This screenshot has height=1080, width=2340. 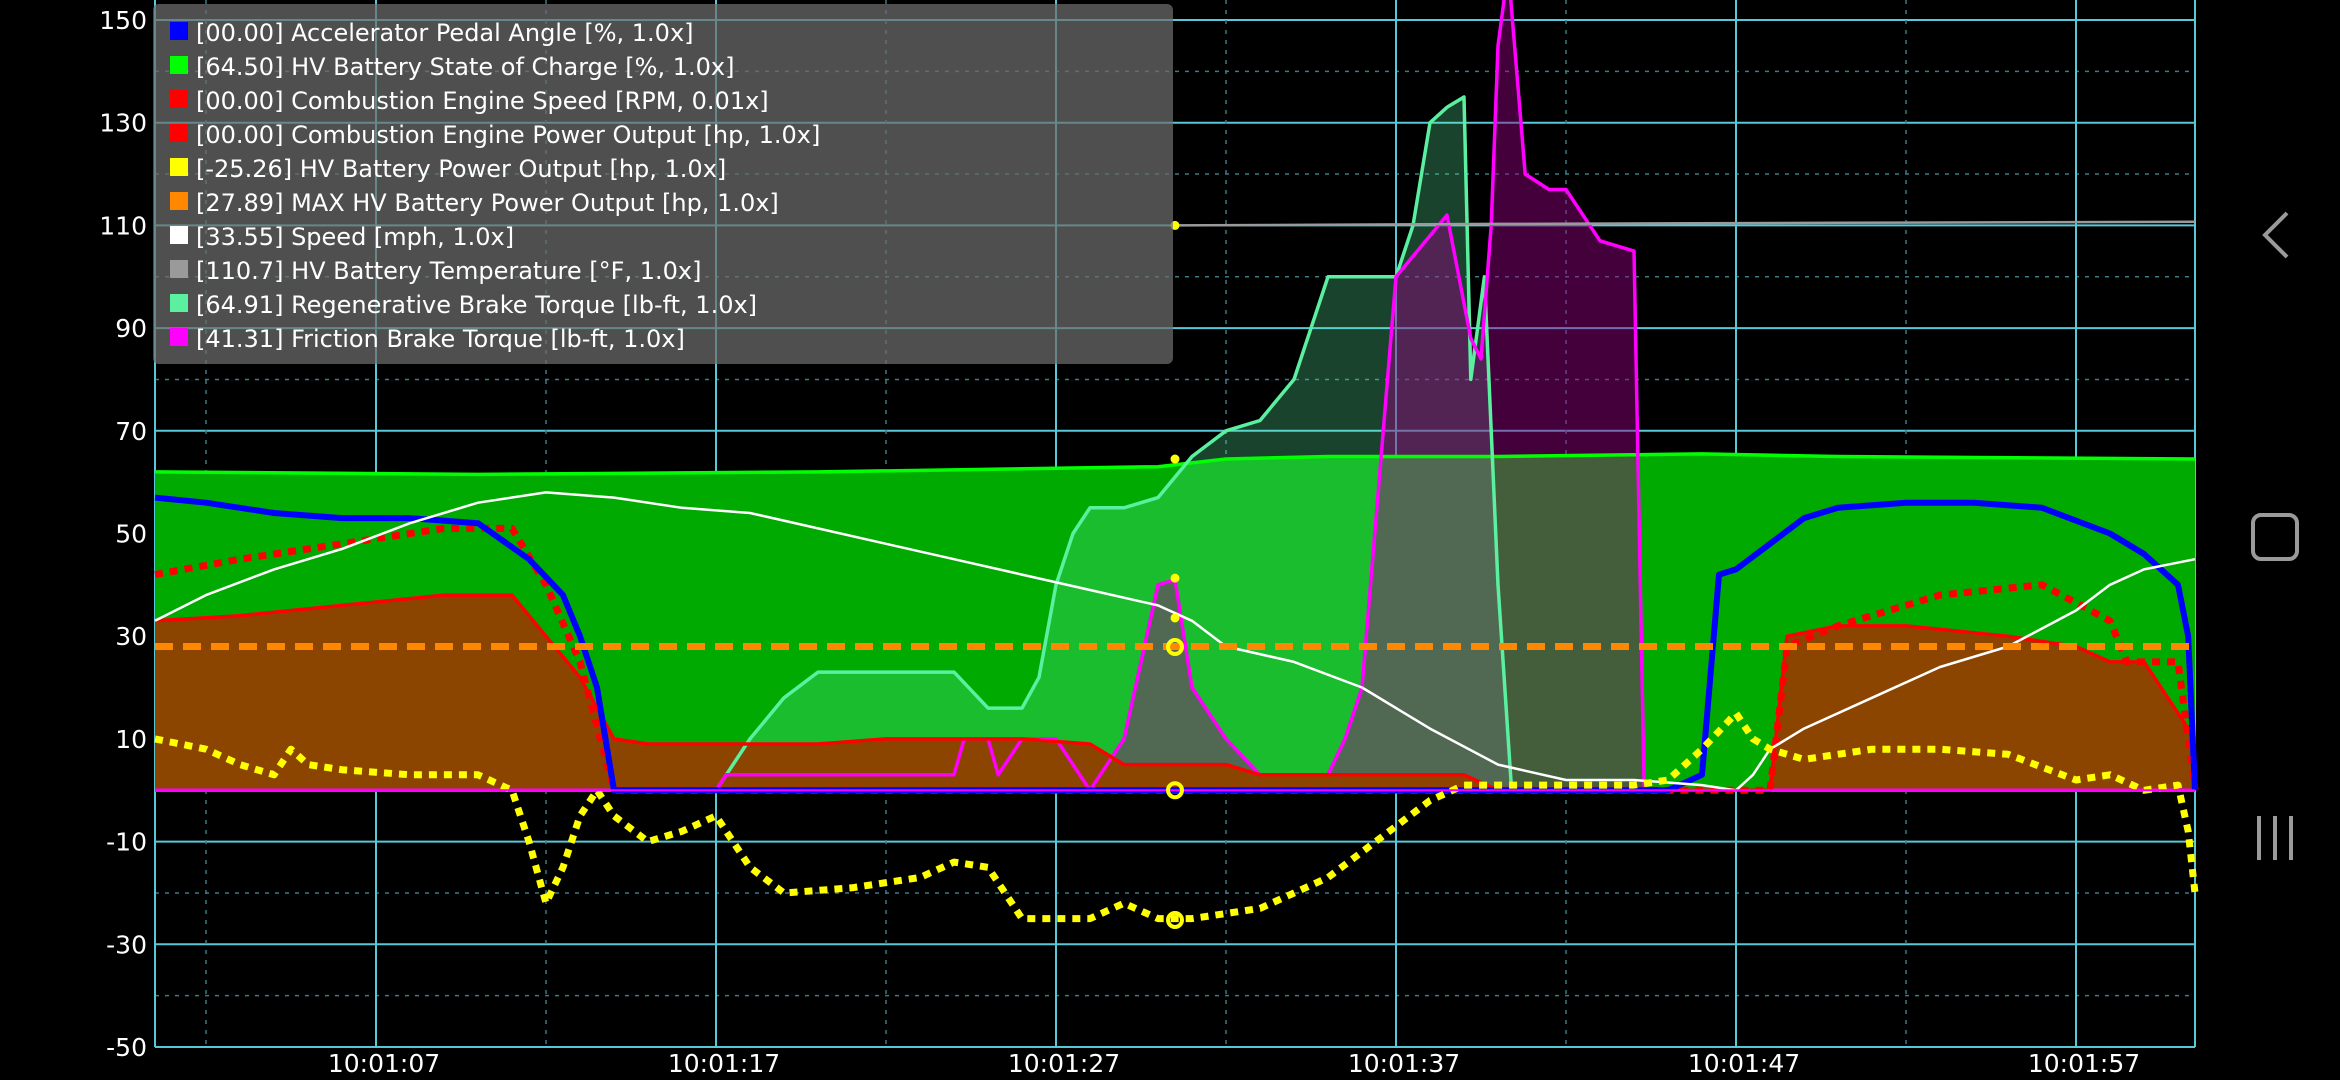 I want to click on square-home-icon, so click(x=2275, y=537).